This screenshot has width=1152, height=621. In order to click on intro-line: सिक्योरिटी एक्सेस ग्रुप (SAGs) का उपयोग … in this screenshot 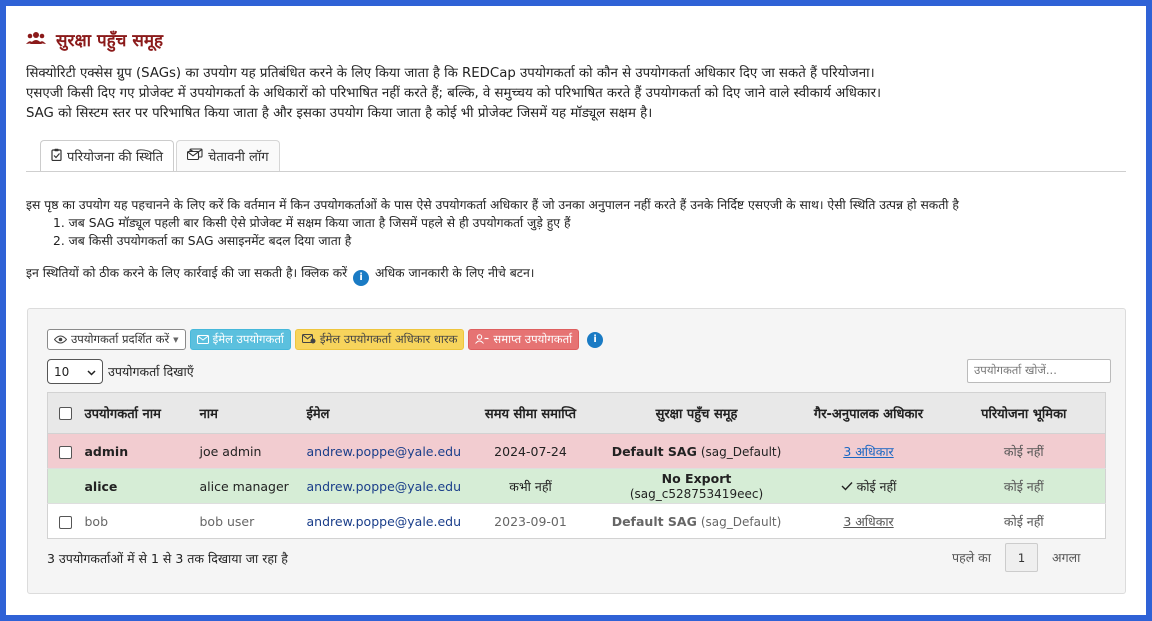, I will do `click(450, 73)`.